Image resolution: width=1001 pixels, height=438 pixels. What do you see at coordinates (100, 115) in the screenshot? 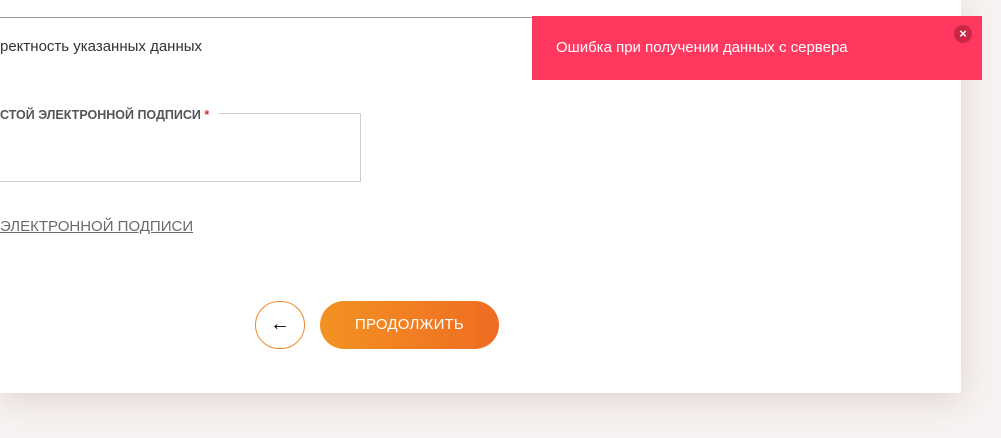
I see `signature-label-text: СТОЙ ЭЛЕКТРОННОЙ ПОДПИСИ` at bounding box center [100, 115].